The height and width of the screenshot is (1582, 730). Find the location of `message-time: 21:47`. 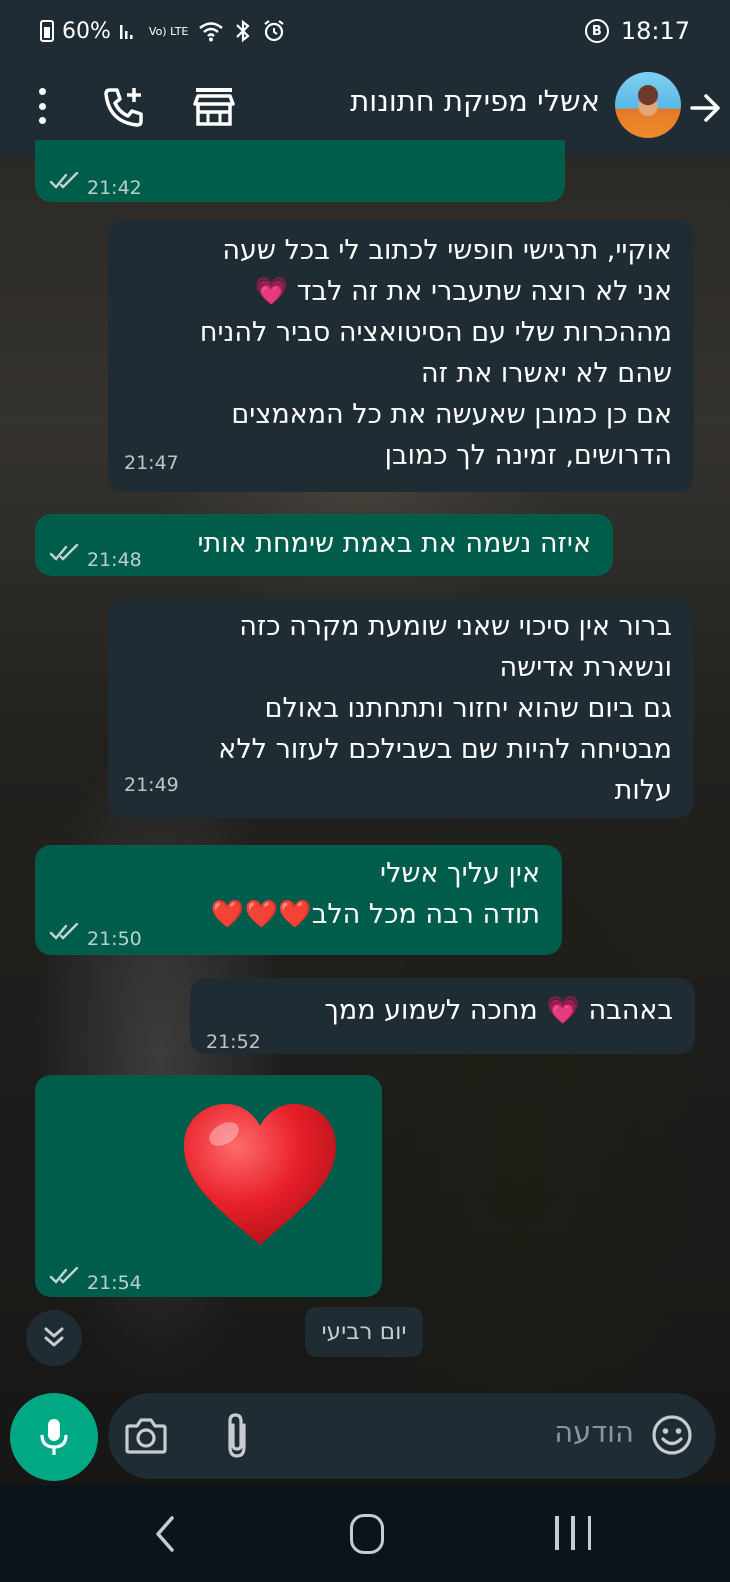

message-time: 21:47 is located at coordinates (151, 463).